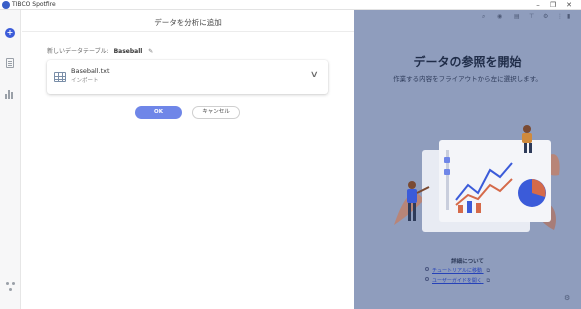 This screenshot has height=309, width=581. I want to click on minimize-button: –, so click(538, 5).